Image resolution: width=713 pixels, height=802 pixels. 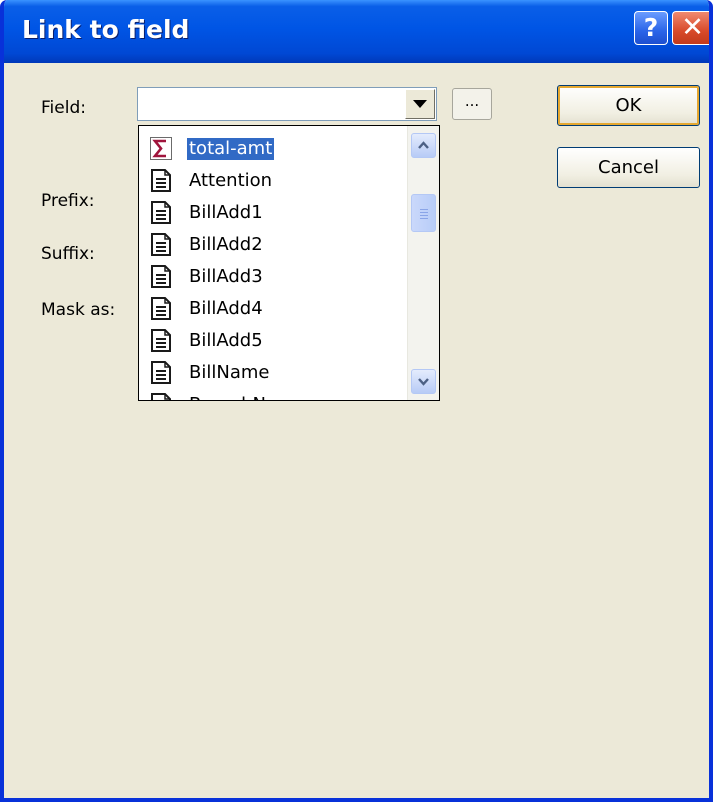 What do you see at coordinates (274, 277) in the screenshot?
I see `dropdown-item: BillAdd3` at bounding box center [274, 277].